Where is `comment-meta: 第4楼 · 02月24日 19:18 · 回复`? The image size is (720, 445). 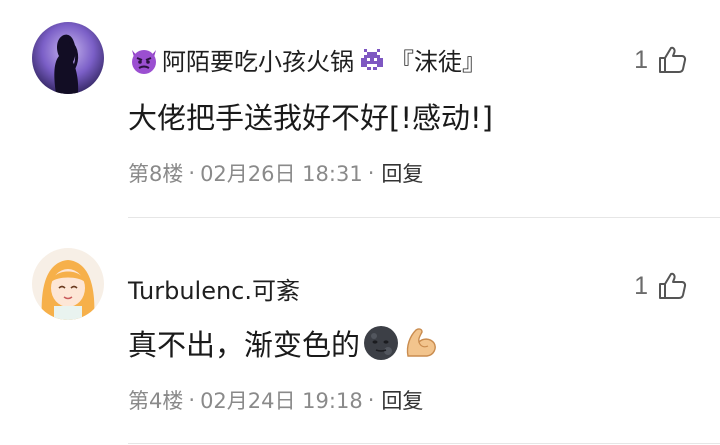
comment-meta: 第4楼 · 02月24日 19:18 · 回复 is located at coordinates (275, 400).